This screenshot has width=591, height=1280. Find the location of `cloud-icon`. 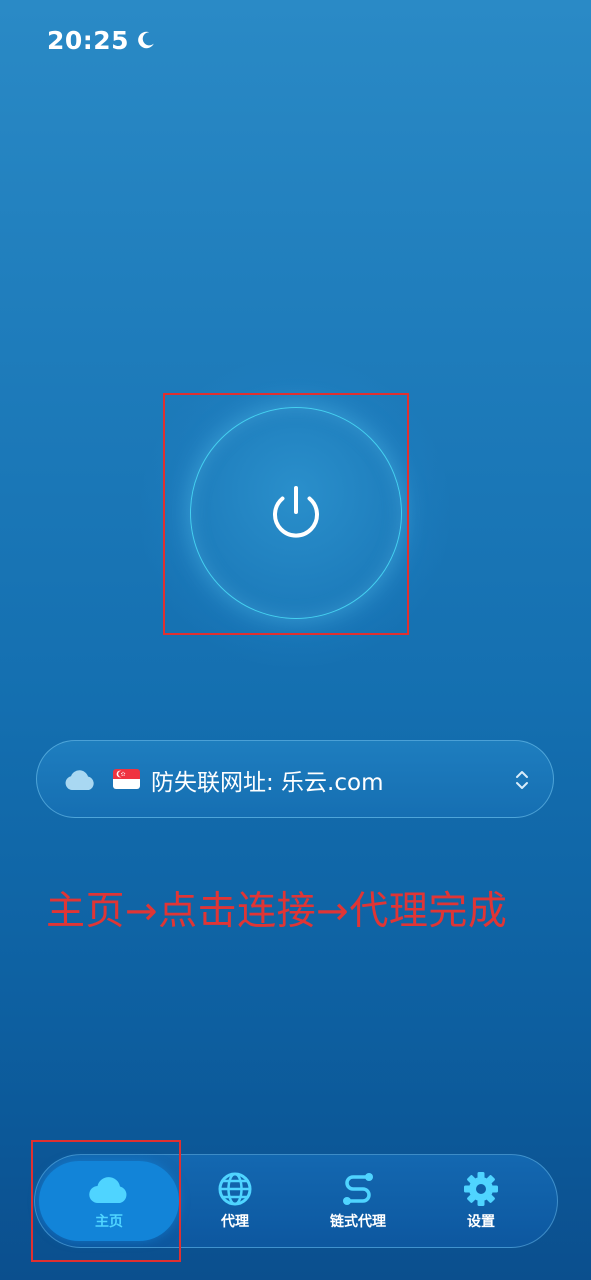

cloud-icon is located at coordinates (79, 780).